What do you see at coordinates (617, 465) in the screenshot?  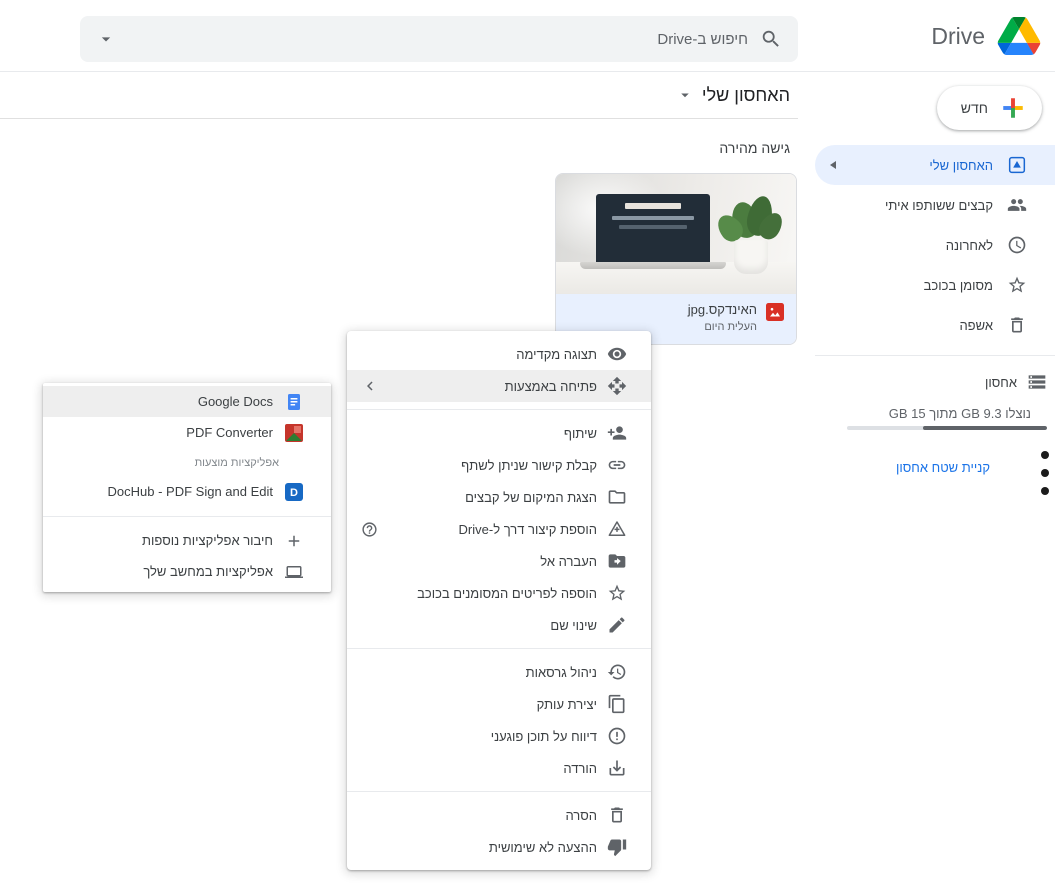 I see `link-icon` at bounding box center [617, 465].